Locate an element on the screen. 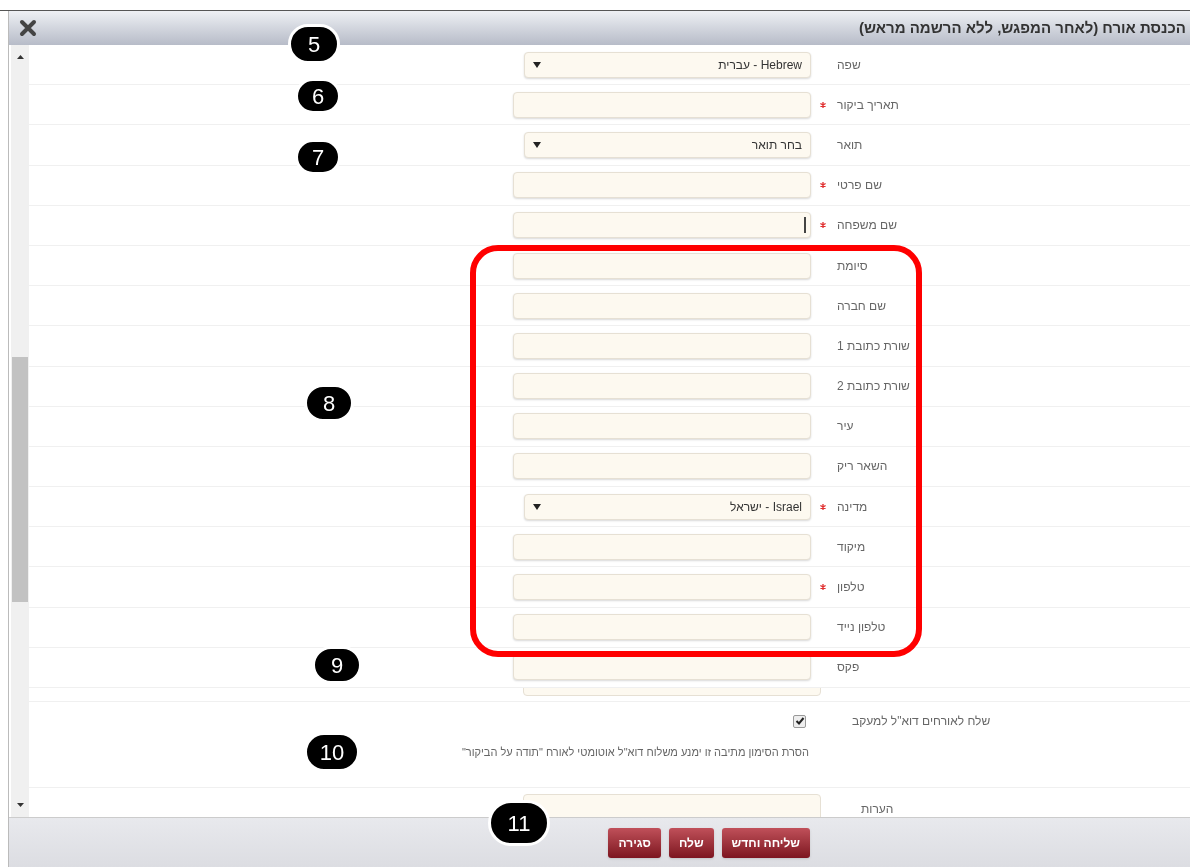  scroll-down-icon is located at coordinates (20, 805).